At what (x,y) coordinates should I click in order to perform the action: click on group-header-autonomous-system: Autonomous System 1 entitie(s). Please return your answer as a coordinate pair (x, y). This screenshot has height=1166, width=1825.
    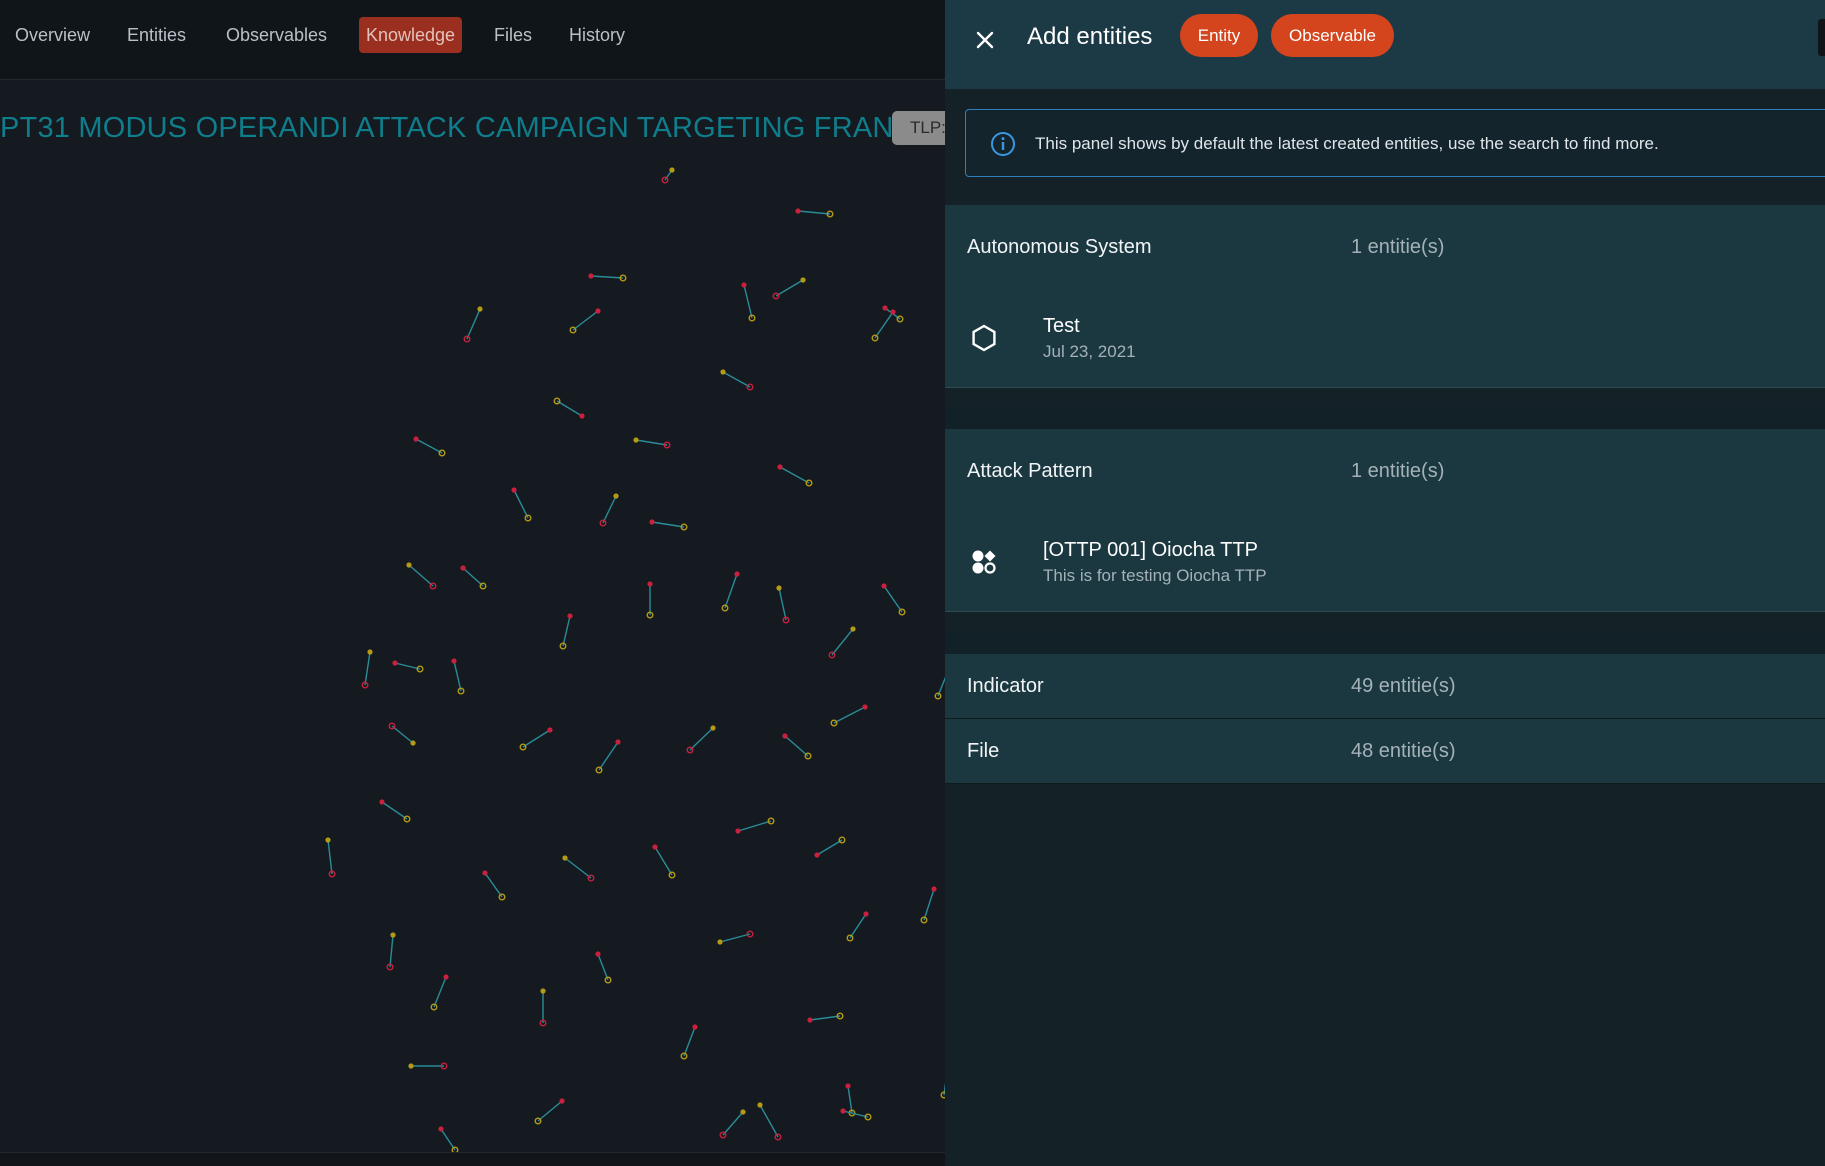
    Looking at the image, I should click on (1385, 247).